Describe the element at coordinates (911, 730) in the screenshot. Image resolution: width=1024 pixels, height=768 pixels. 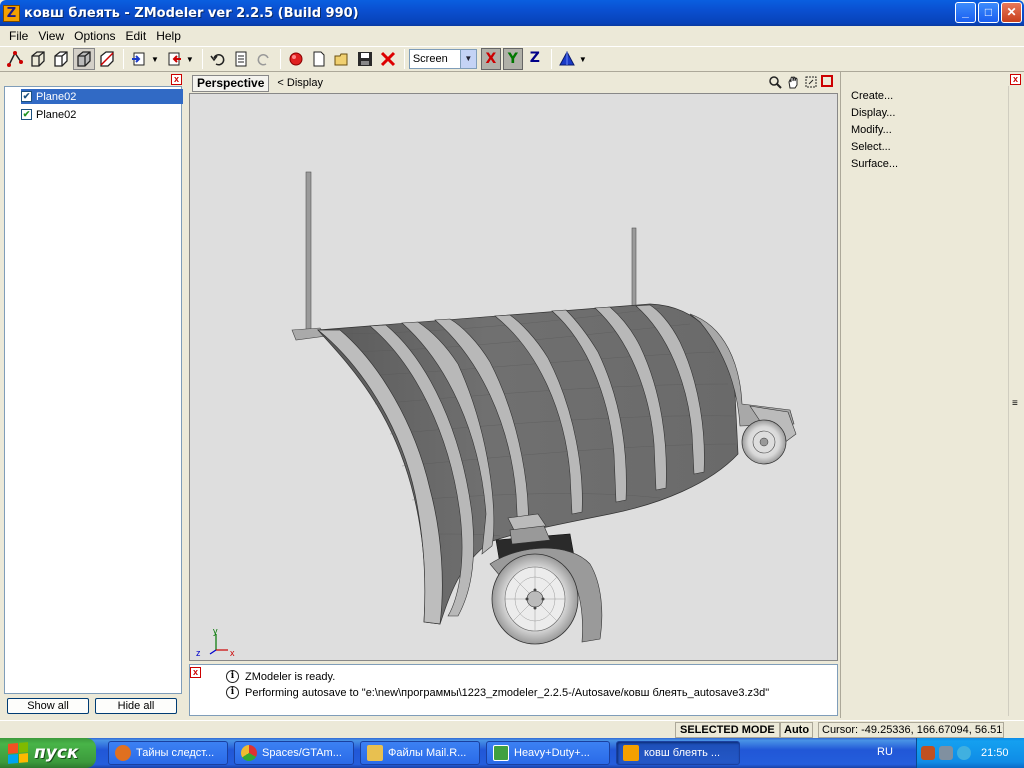
I see `cursor-coordinates: Cursor: -49.25336, 166.67094, 56.519` at that location.